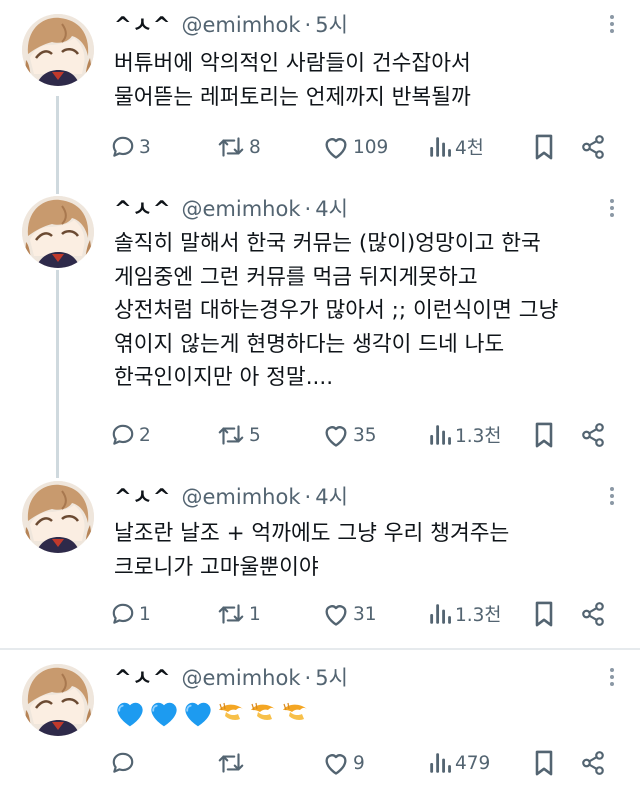 Image resolution: width=640 pixels, height=799 pixels. Describe the element at coordinates (255, 147) in the screenshot. I see `retweet-count: 8` at that location.